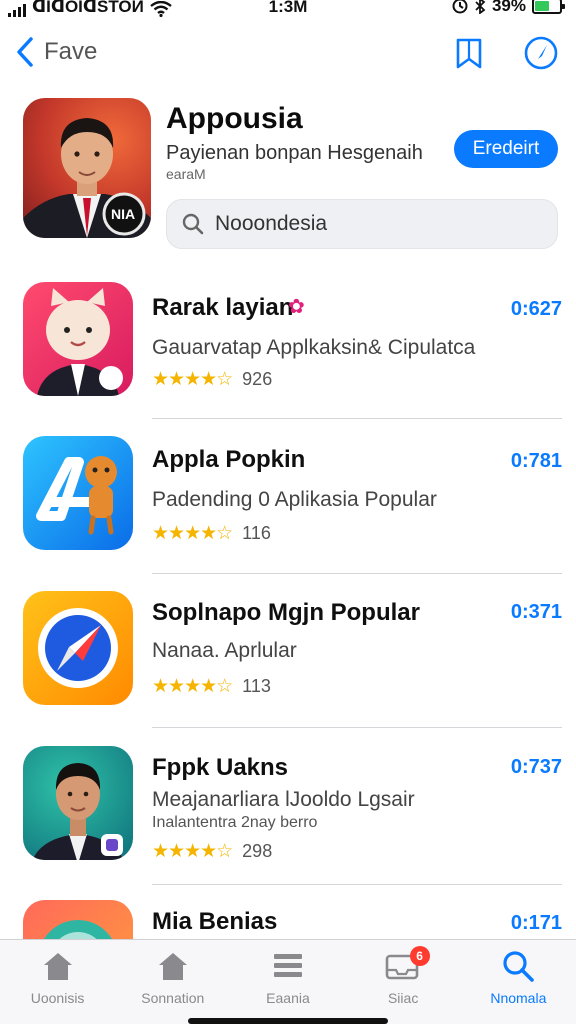 Image resolution: width=576 pixels, height=1024 pixels. I want to click on featured-subtitle: Payienan bonpan Hesgenaih, so click(294, 153).